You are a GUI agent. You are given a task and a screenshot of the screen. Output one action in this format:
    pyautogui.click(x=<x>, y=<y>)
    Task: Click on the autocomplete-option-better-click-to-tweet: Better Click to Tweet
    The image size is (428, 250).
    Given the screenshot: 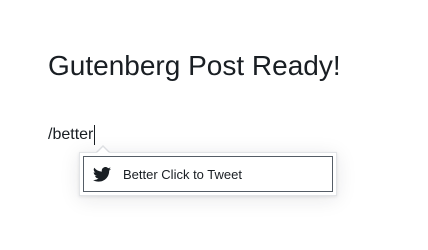 What is the action you would take?
    pyautogui.click(x=208, y=174)
    